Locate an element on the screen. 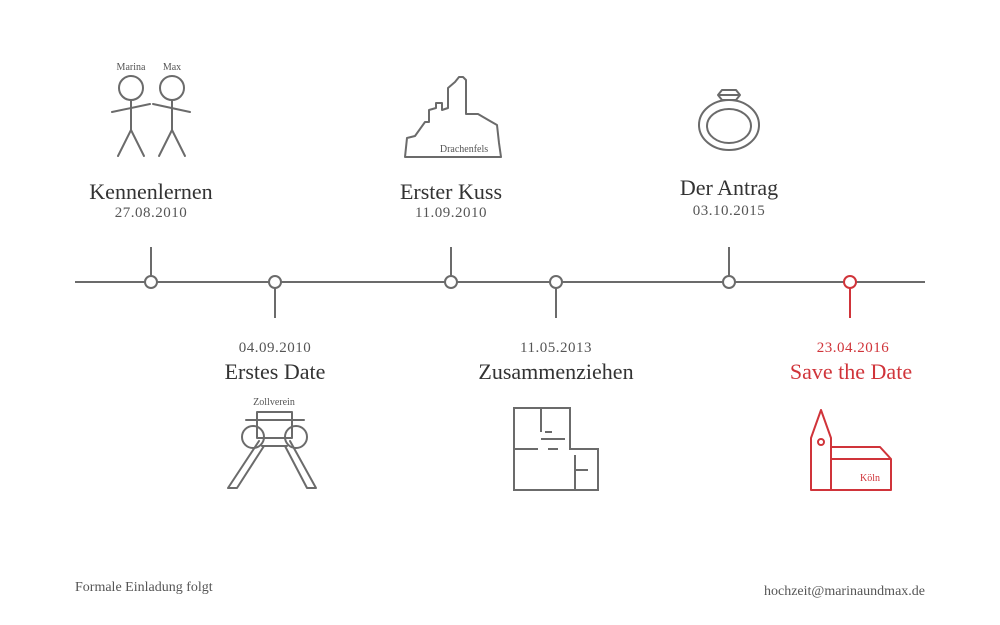 This screenshot has height=625, width=1000. timeline-node-erstes-date is located at coordinates (275, 296).